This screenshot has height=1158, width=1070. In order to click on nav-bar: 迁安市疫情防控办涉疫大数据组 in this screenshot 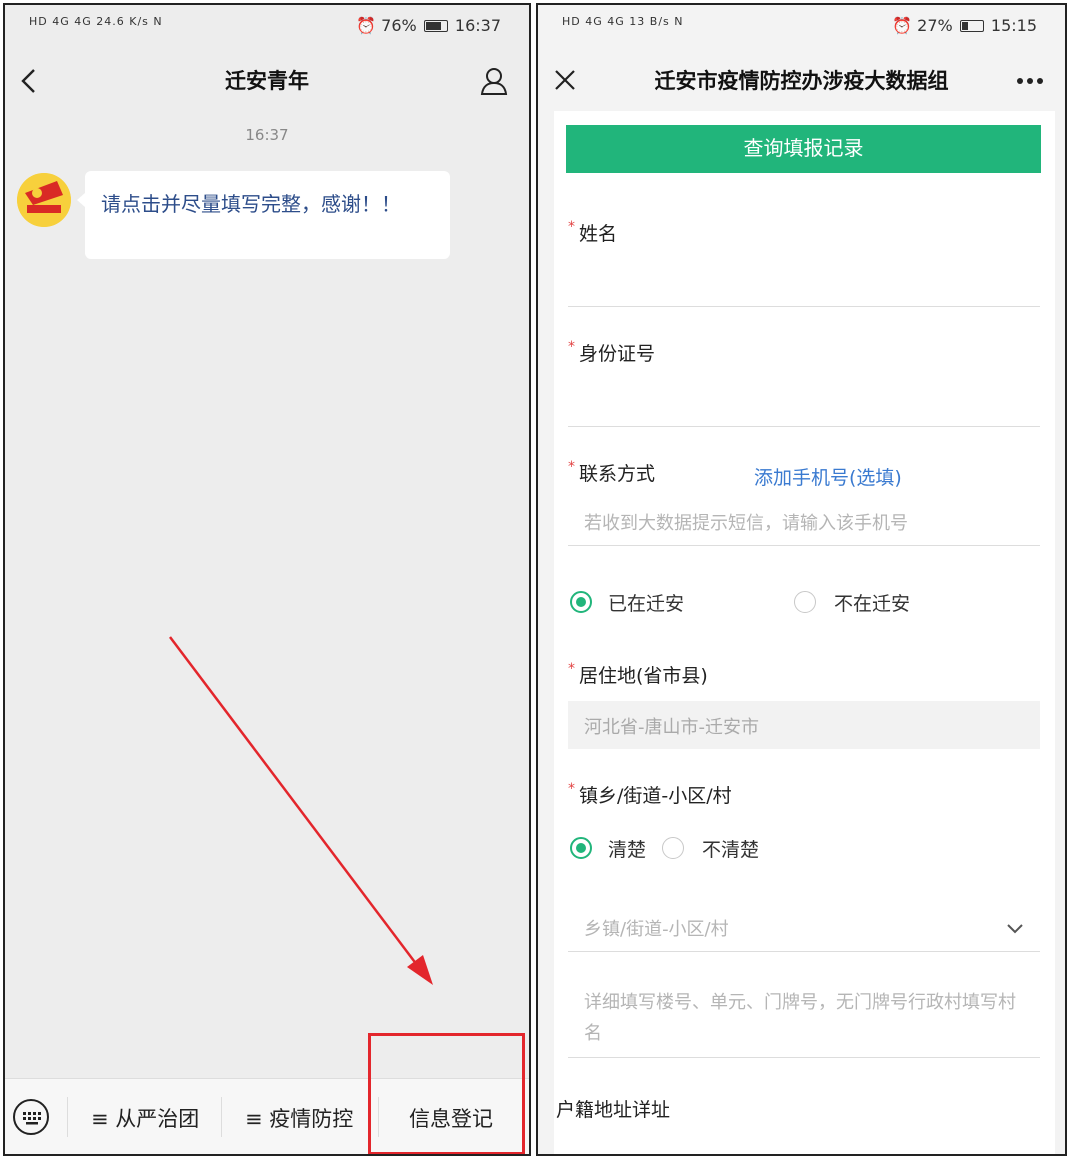, I will do `click(801, 81)`.